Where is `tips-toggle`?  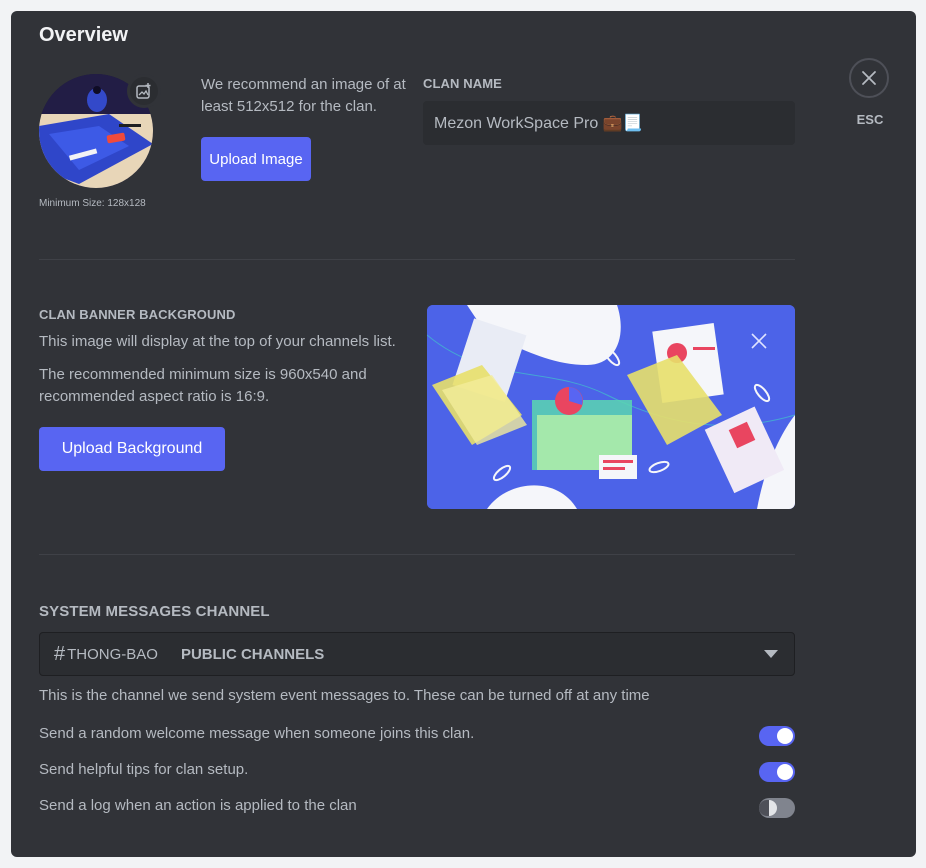
tips-toggle is located at coordinates (777, 772).